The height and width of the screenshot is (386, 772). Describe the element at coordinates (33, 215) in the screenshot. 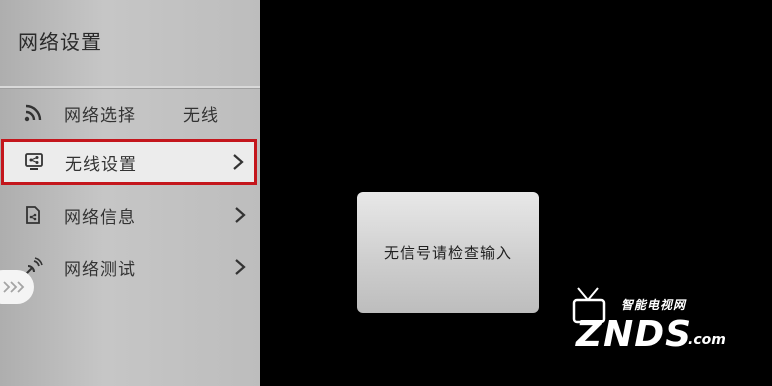

I see `network-info-icon` at that location.